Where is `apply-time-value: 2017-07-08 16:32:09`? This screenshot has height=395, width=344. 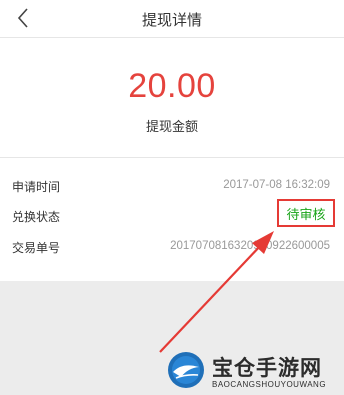
apply-time-value: 2017-07-08 16:32:09 is located at coordinates (276, 185).